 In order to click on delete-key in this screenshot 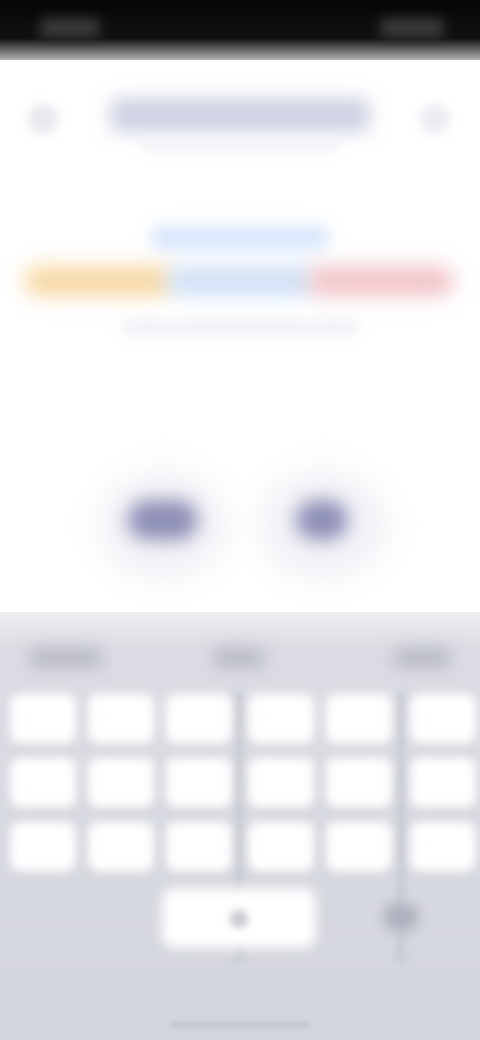, I will do `click(401, 917)`.